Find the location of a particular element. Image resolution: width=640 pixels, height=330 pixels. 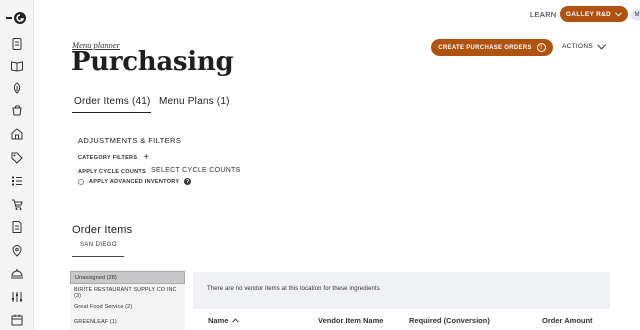

tab-location-san-diego: SAN DIEGO is located at coordinates (98, 245).